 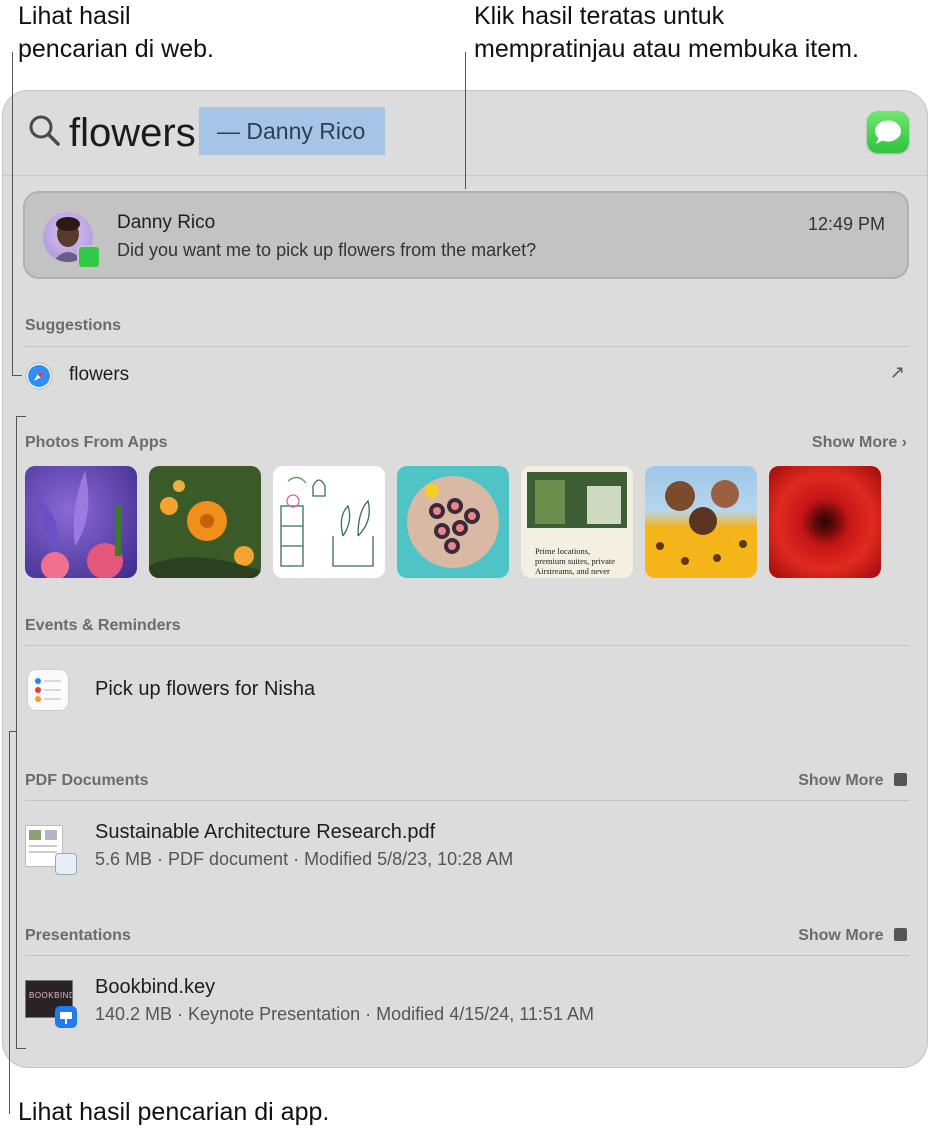 I want to click on keynote-badge-icon, so click(x=66, y=1017).